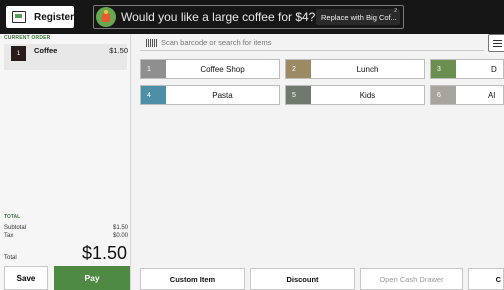 This screenshot has width=504, height=290. Describe the element at coordinates (120, 236) in the screenshot. I see `tax-value: $0.00` at that location.